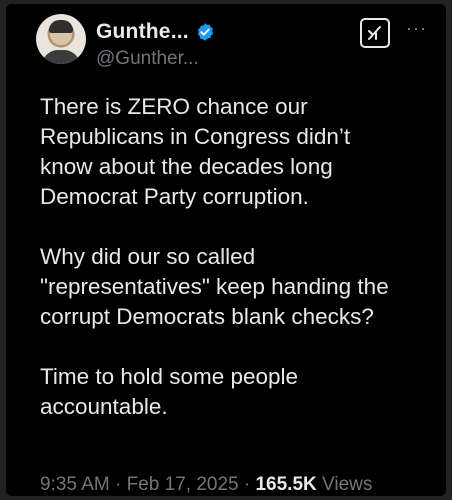 The height and width of the screenshot is (500, 452). Describe the element at coordinates (61, 26) in the screenshot. I see `avatar-cap-shape` at that location.